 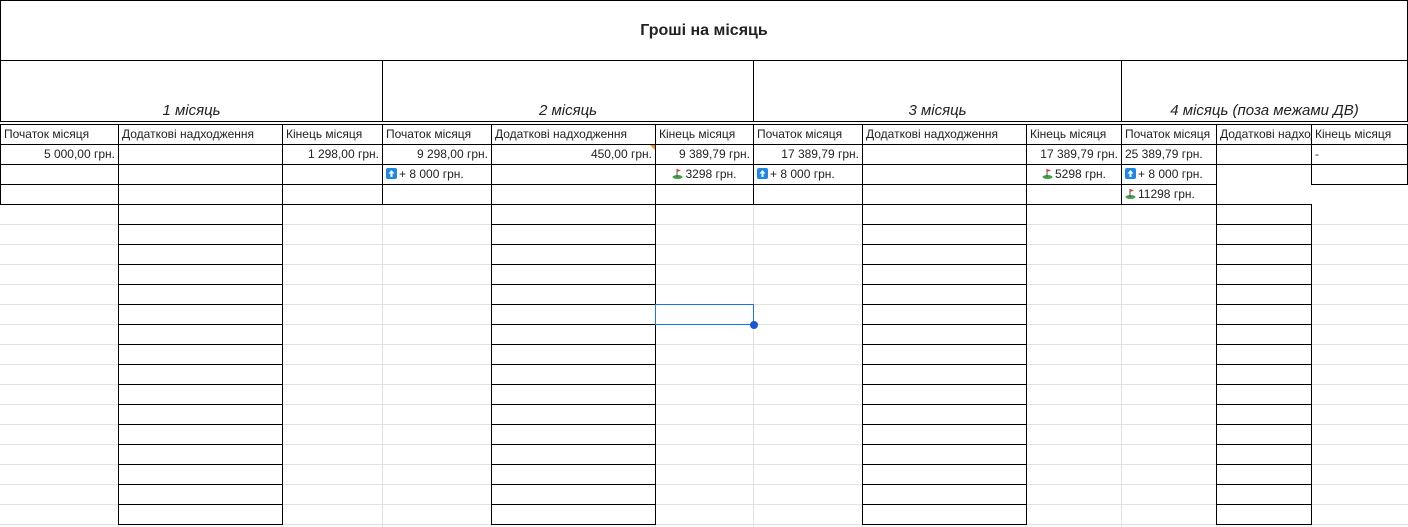 What do you see at coordinates (754, 325) in the screenshot?
I see `fill-handle` at bounding box center [754, 325].